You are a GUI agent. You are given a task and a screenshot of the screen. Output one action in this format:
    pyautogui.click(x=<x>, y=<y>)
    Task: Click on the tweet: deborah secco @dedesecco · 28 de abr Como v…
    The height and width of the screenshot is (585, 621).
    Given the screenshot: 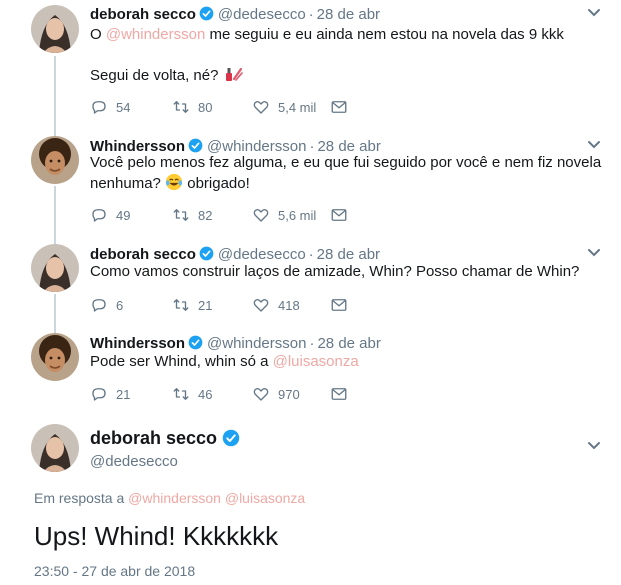 What is the action you would take?
    pyautogui.click(x=310, y=281)
    